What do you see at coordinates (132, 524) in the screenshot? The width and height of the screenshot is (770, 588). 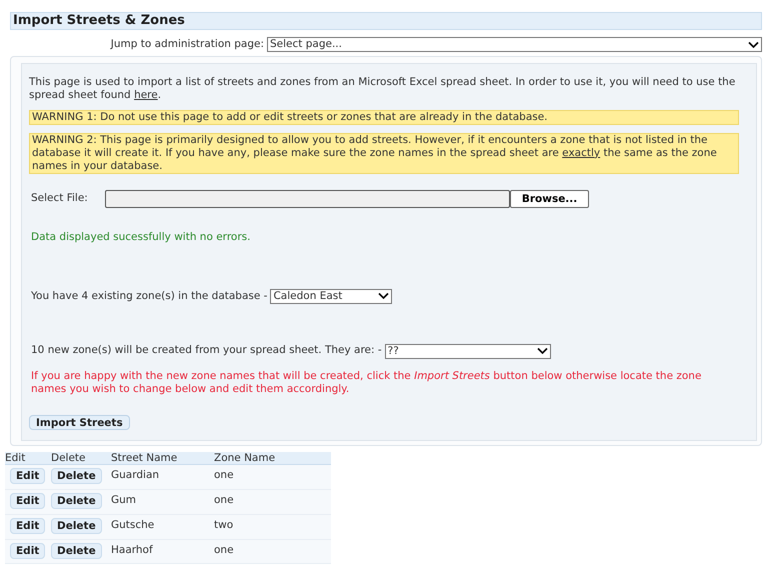 I see `table-cell: Gutsche` at bounding box center [132, 524].